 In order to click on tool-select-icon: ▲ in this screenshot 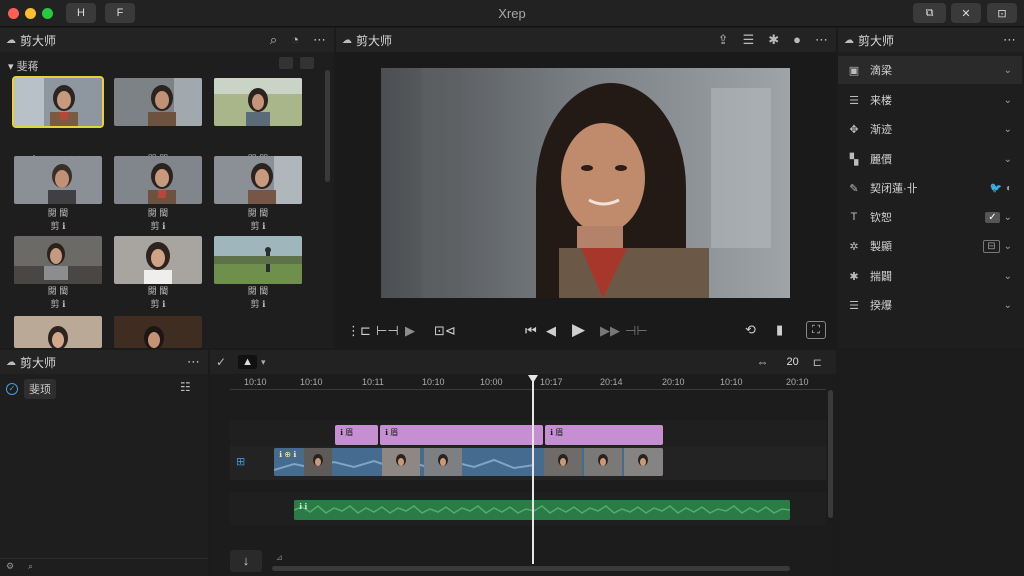, I will do `click(247, 362)`.